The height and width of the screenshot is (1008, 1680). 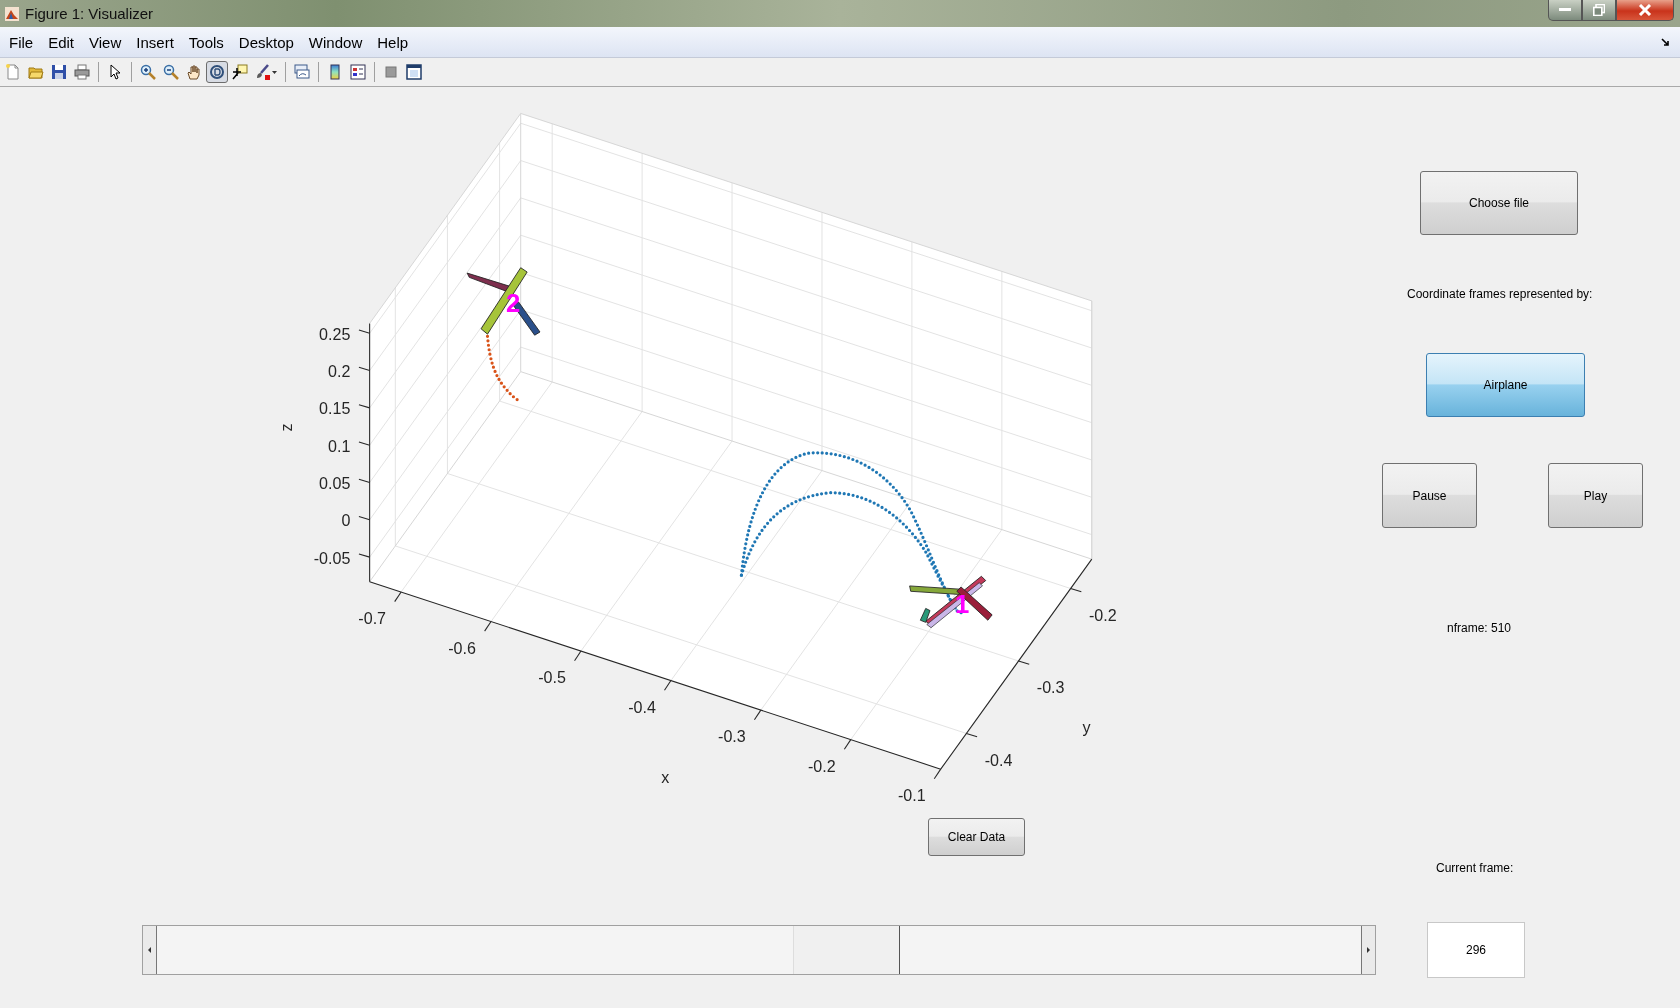 I want to click on axis-tick-label: -0.05, so click(x=332, y=557).